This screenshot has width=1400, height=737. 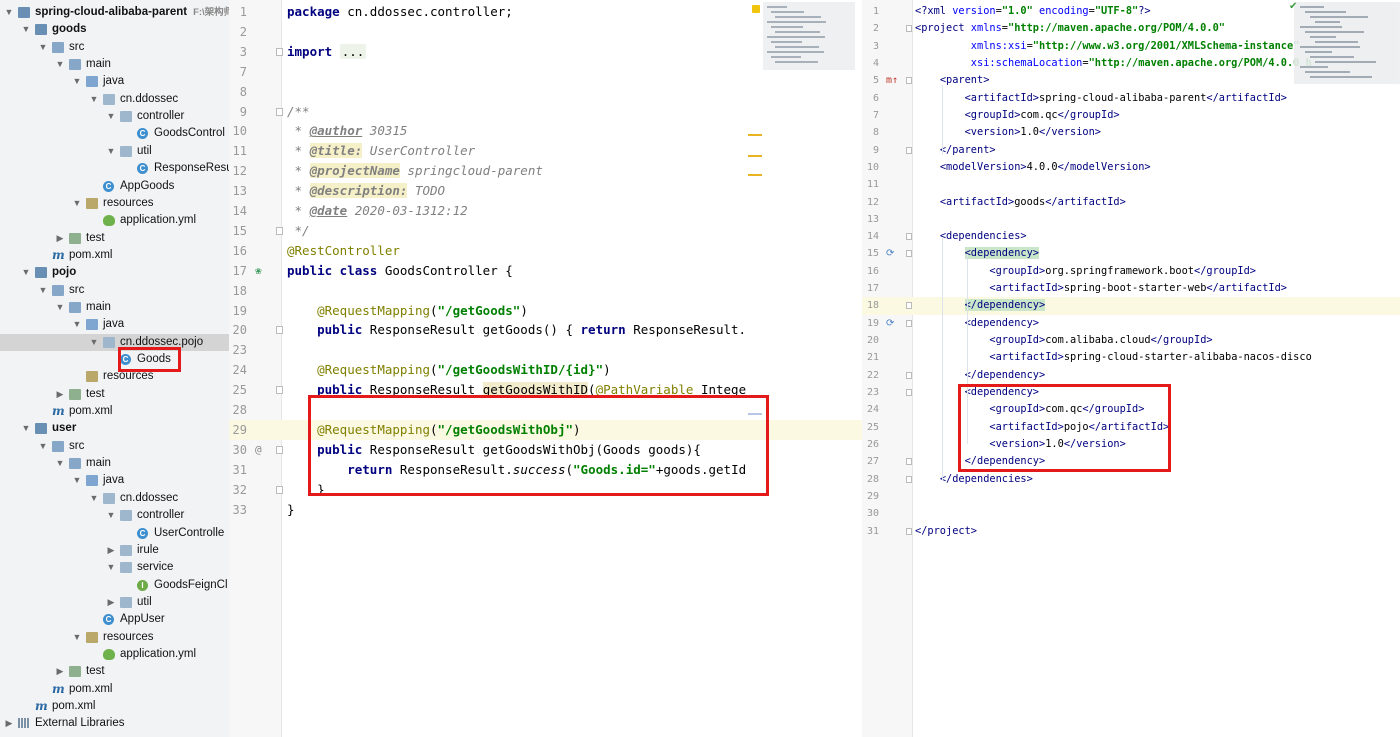 What do you see at coordinates (1131, 496) in the screenshot?
I see `xml-line: 29` at bounding box center [1131, 496].